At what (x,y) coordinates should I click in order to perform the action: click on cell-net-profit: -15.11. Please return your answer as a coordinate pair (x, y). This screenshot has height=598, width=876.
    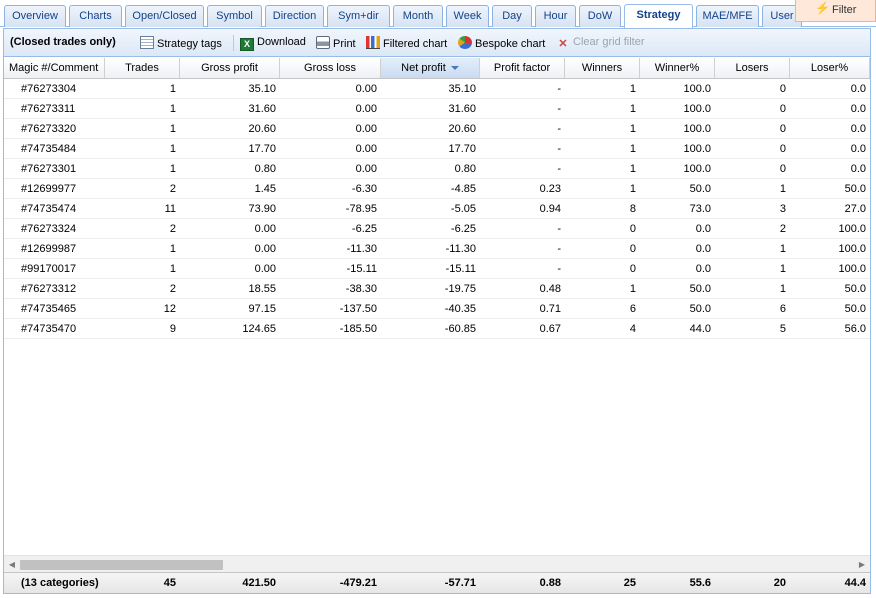
    Looking at the image, I should click on (460, 269).